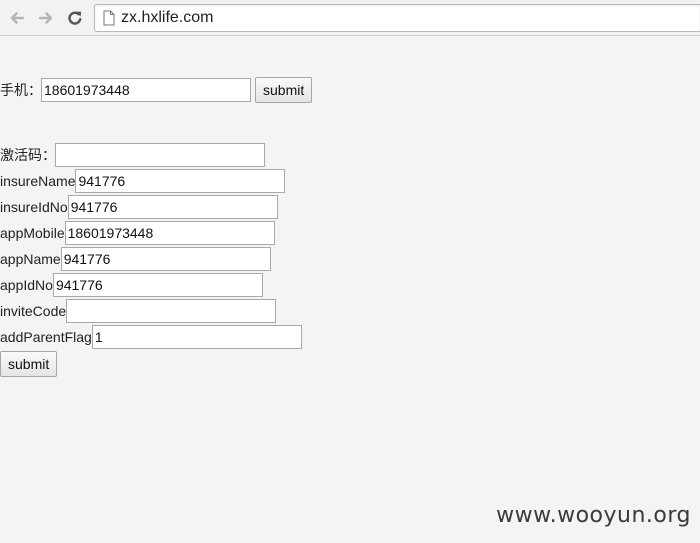 Image resolution: width=700 pixels, height=543 pixels. What do you see at coordinates (397, 18) in the screenshot?
I see `address-bar: zx.hxlife.com` at bounding box center [397, 18].